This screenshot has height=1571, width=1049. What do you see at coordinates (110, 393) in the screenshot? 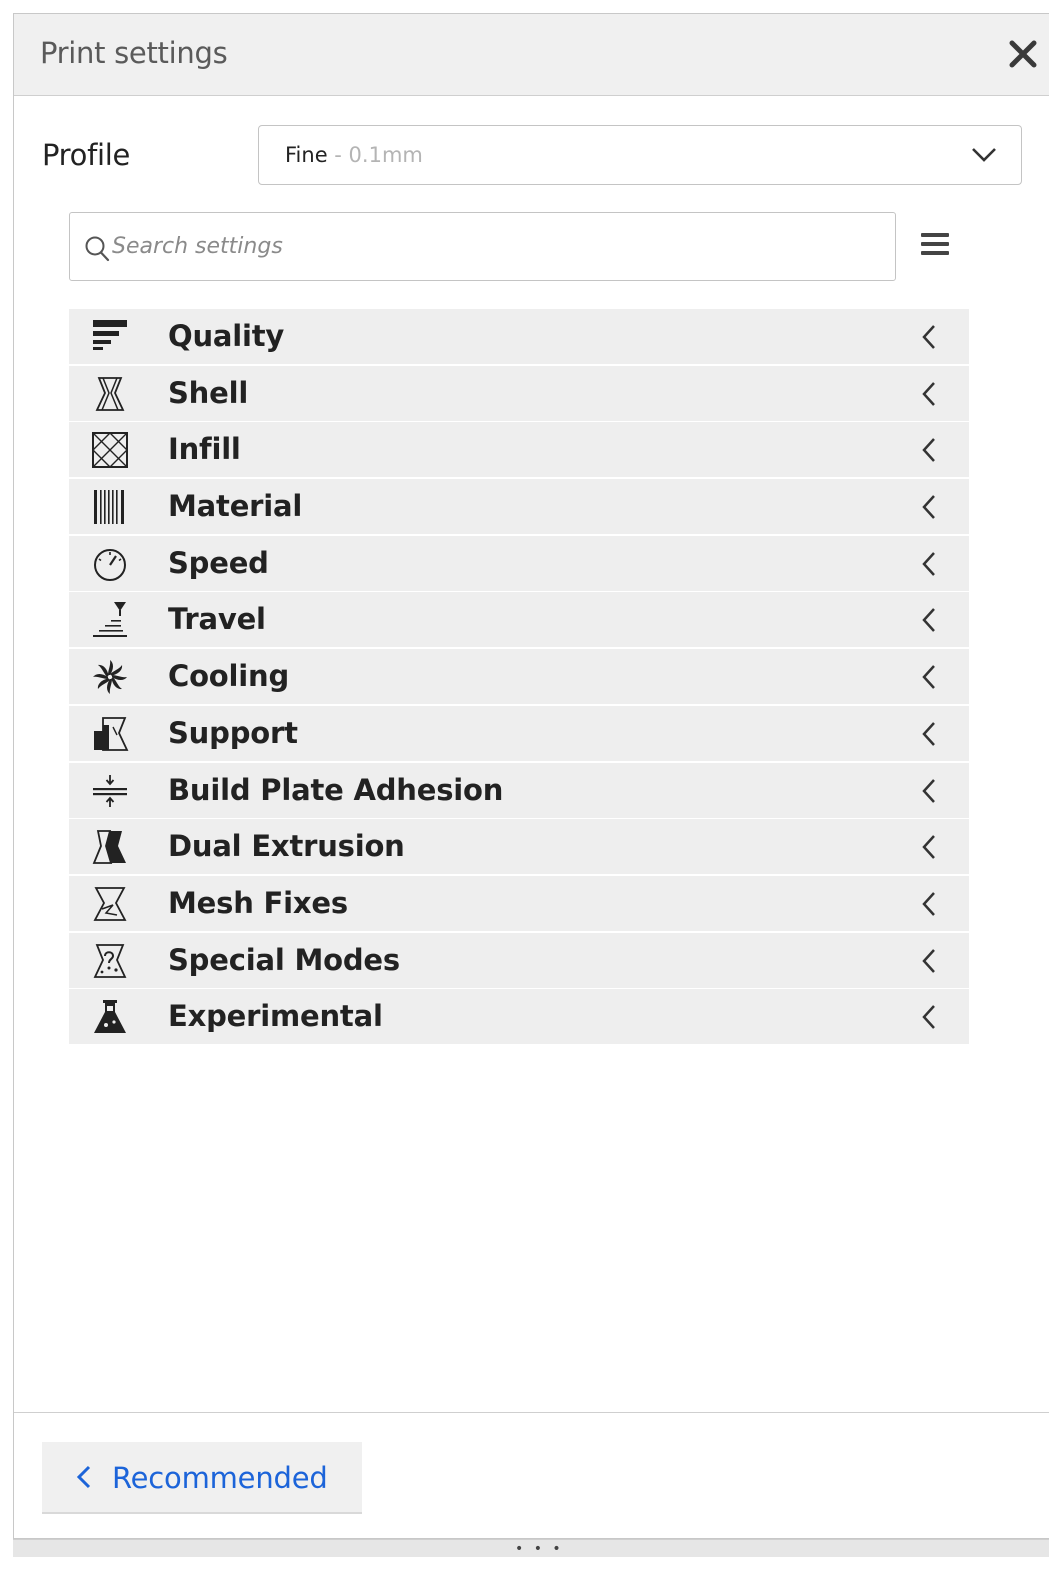
I see `shell-icon` at bounding box center [110, 393].